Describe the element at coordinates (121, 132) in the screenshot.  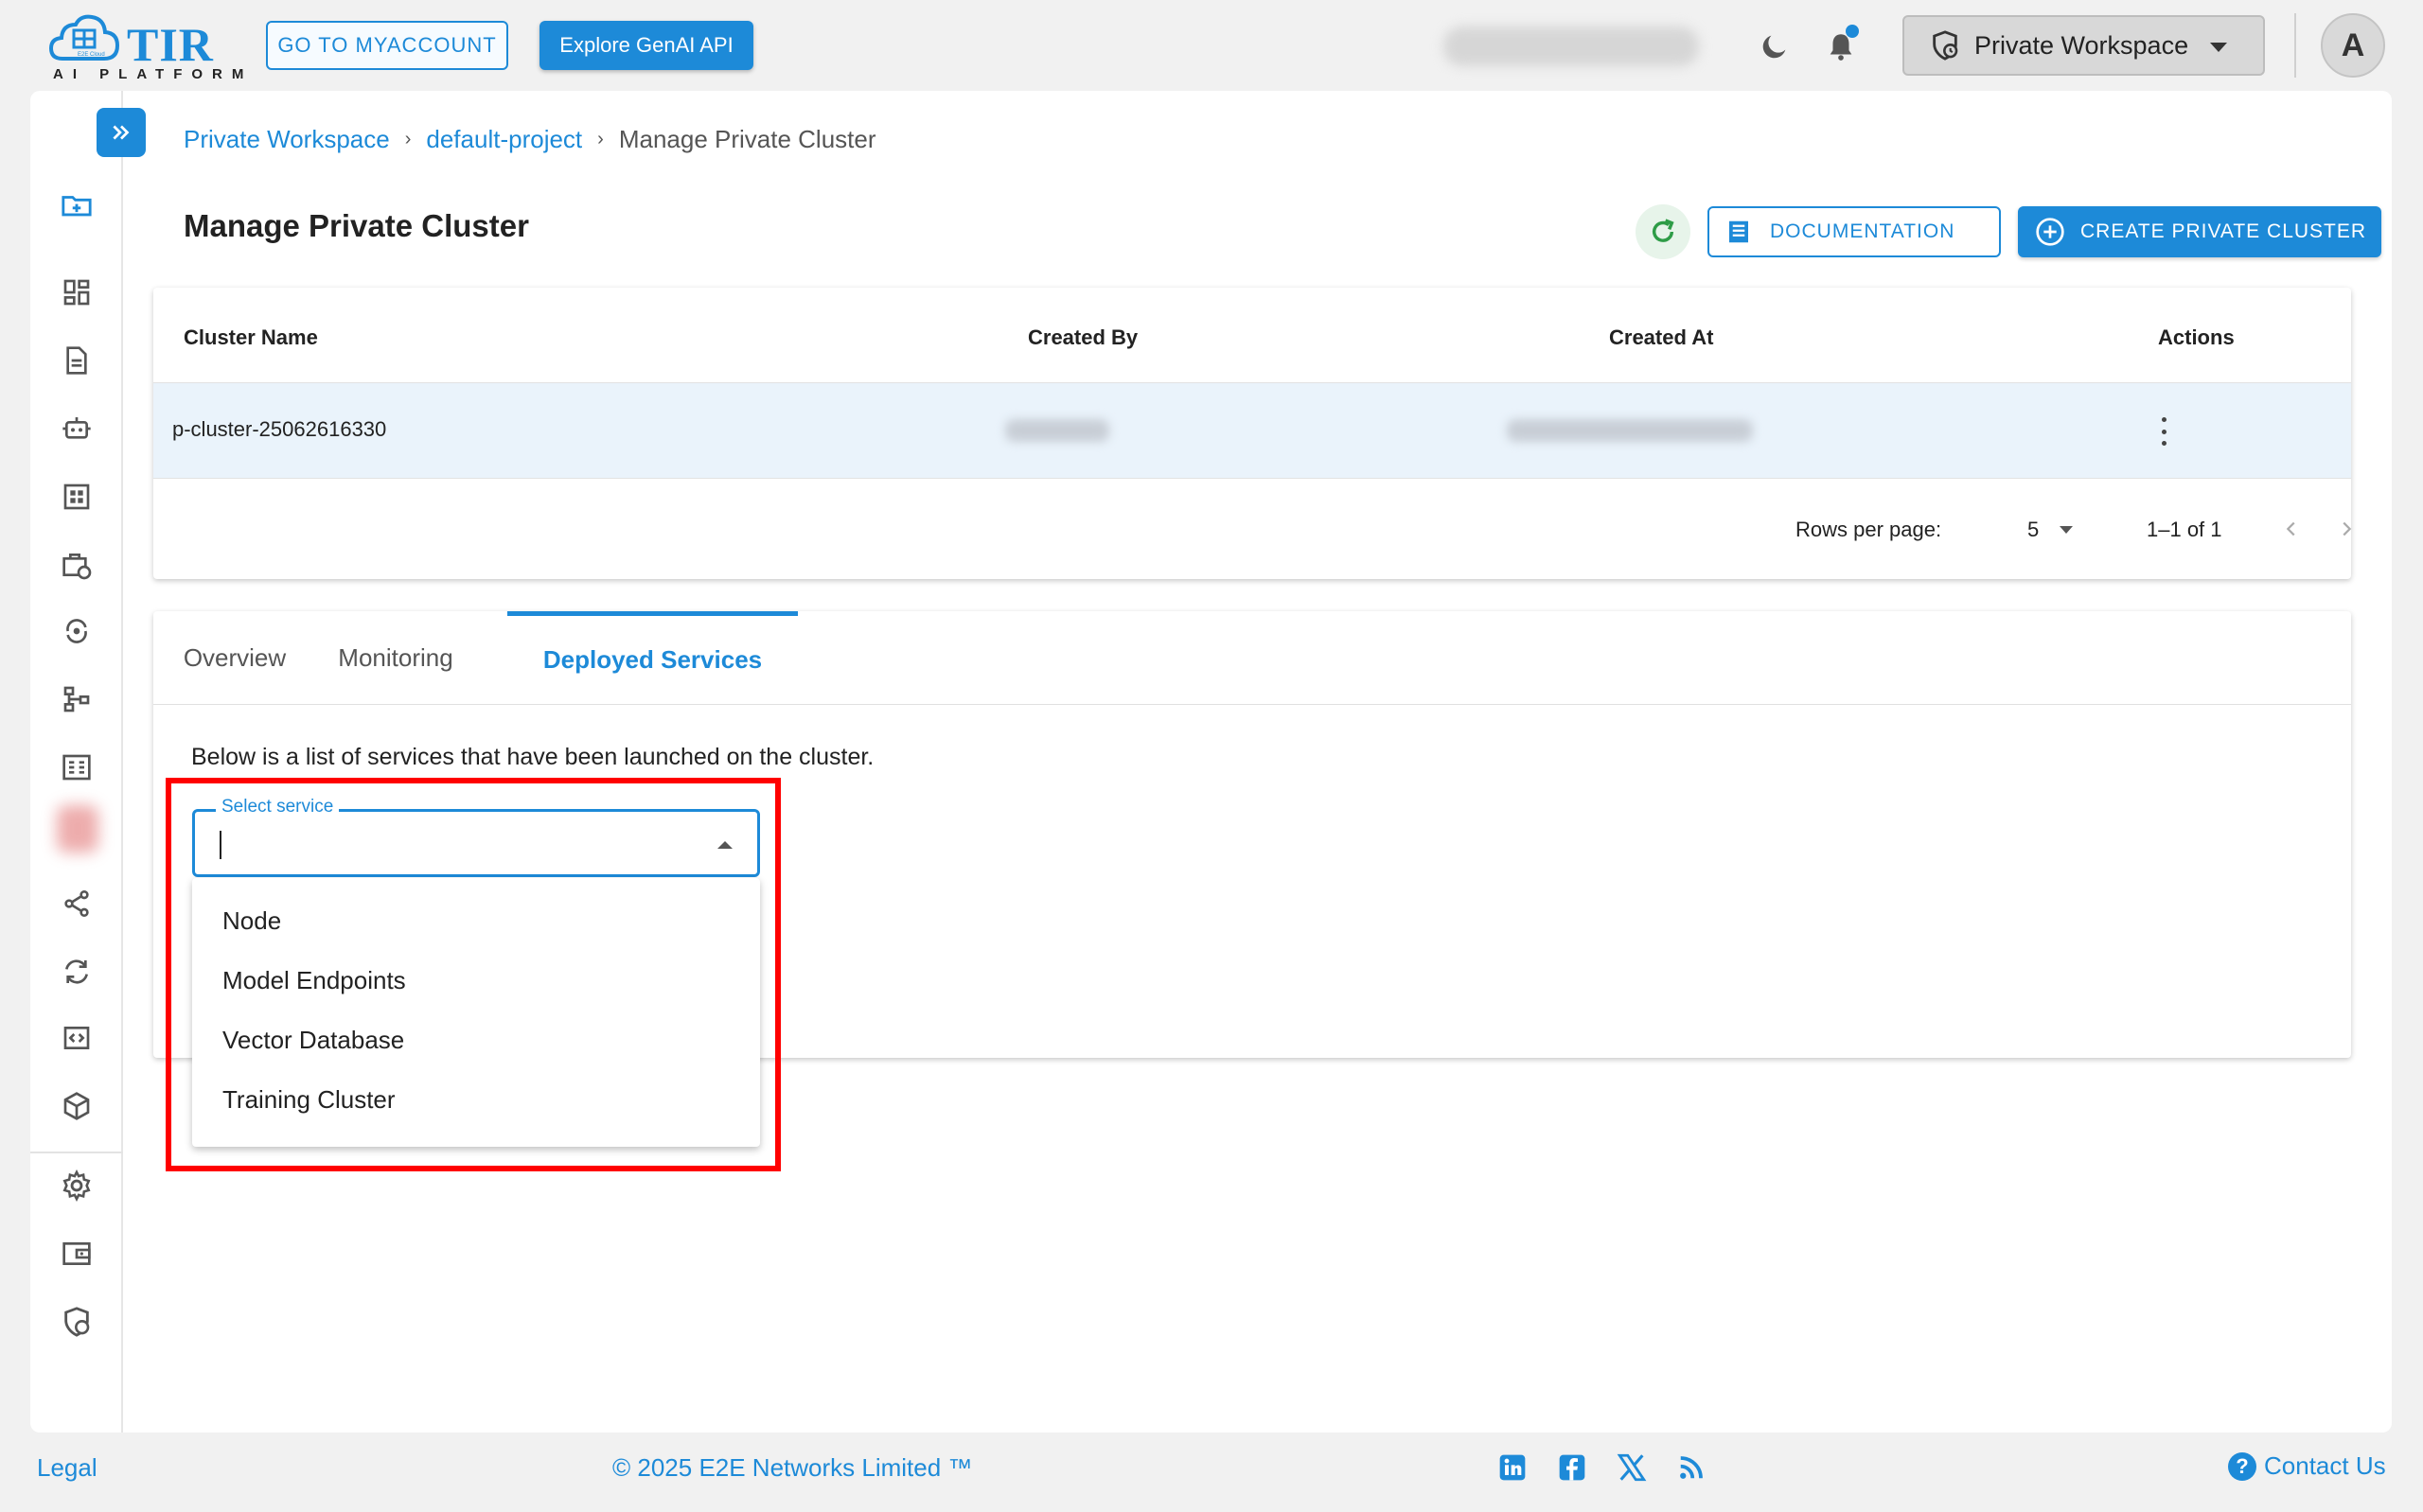
I see `expand-sidebar-button` at that location.